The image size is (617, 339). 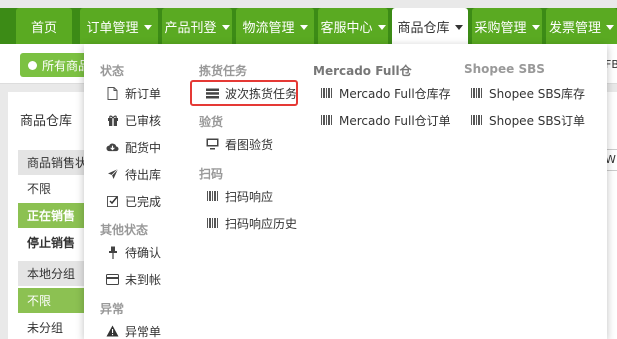 I want to click on highlight-box, so click(x=244, y=93).